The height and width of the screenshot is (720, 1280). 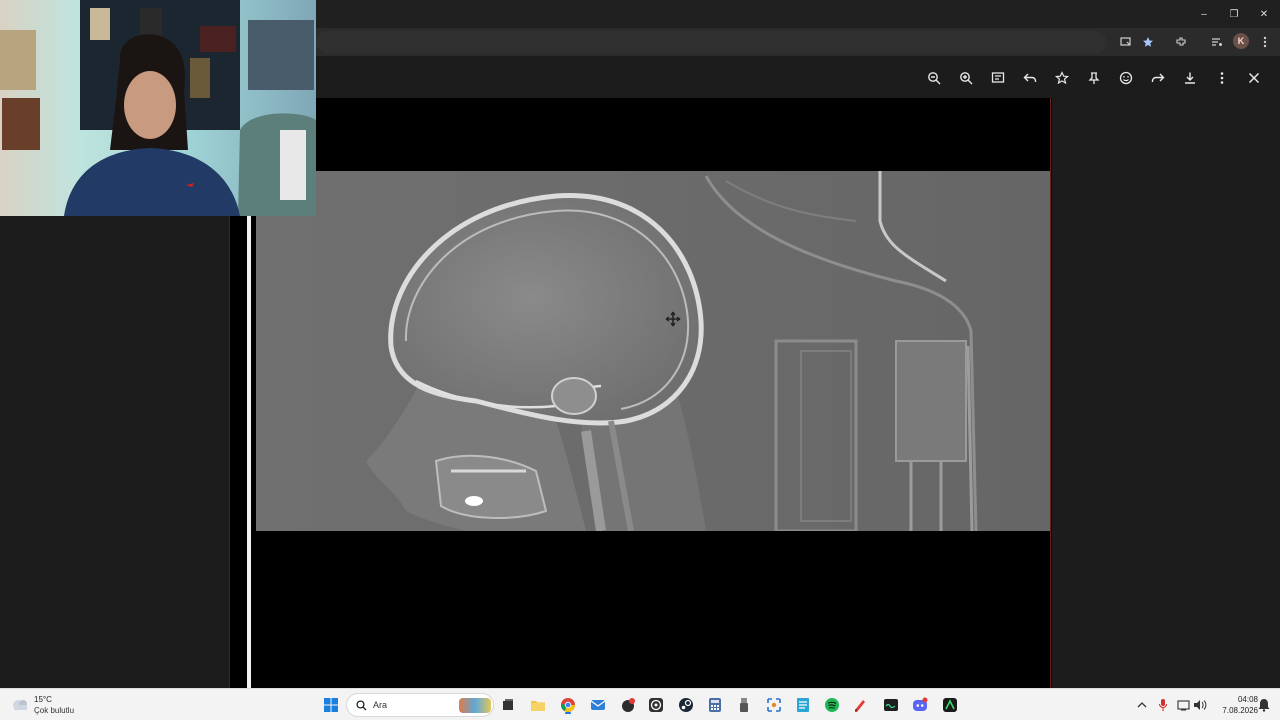 I want to click on notification-bell-icon, so click(x=1264, y=705).